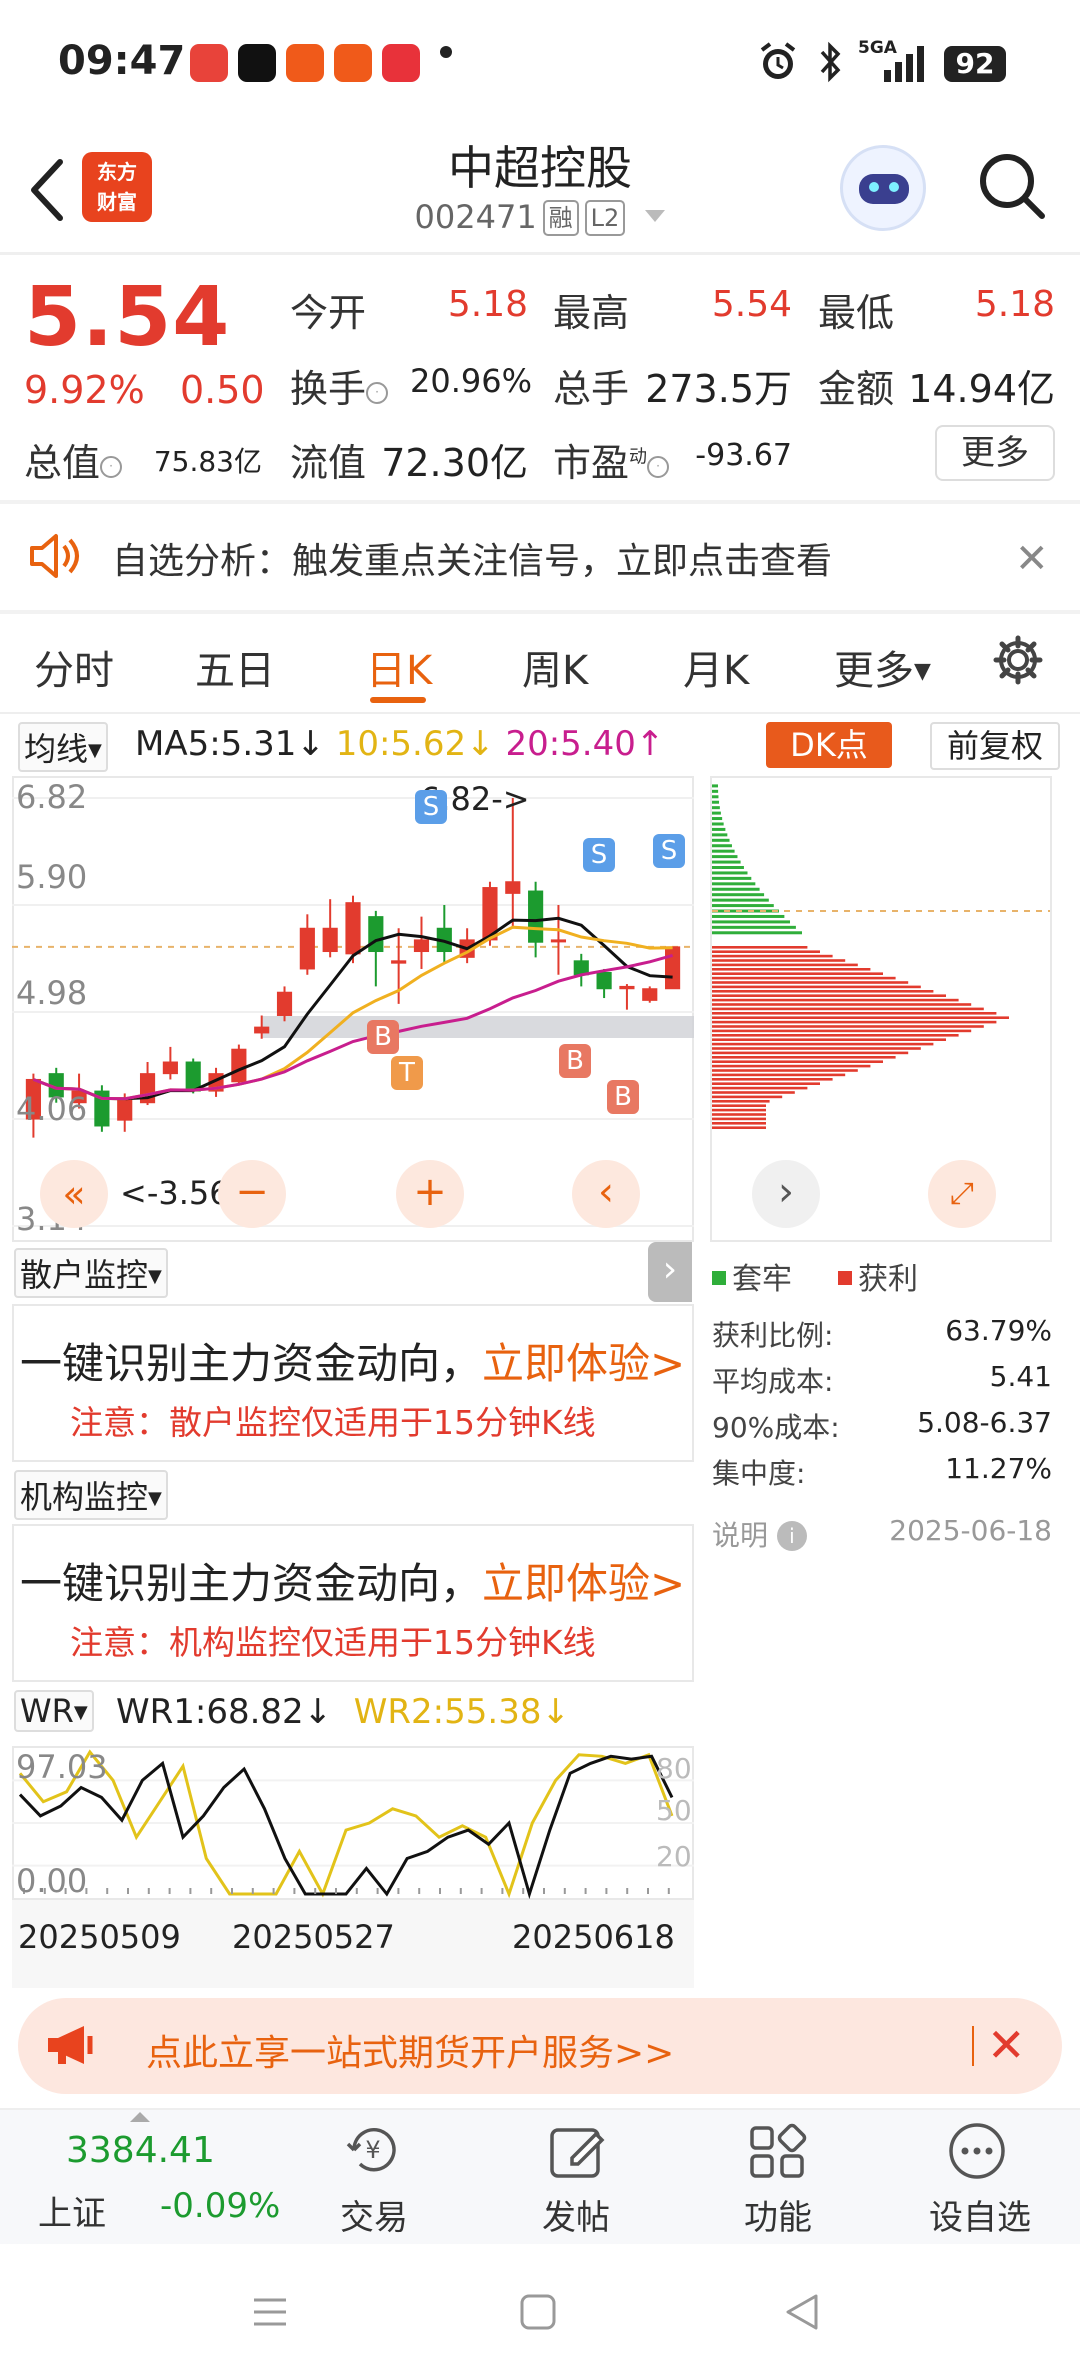  I want to click on back-nav-icon, so click(802, 2312).